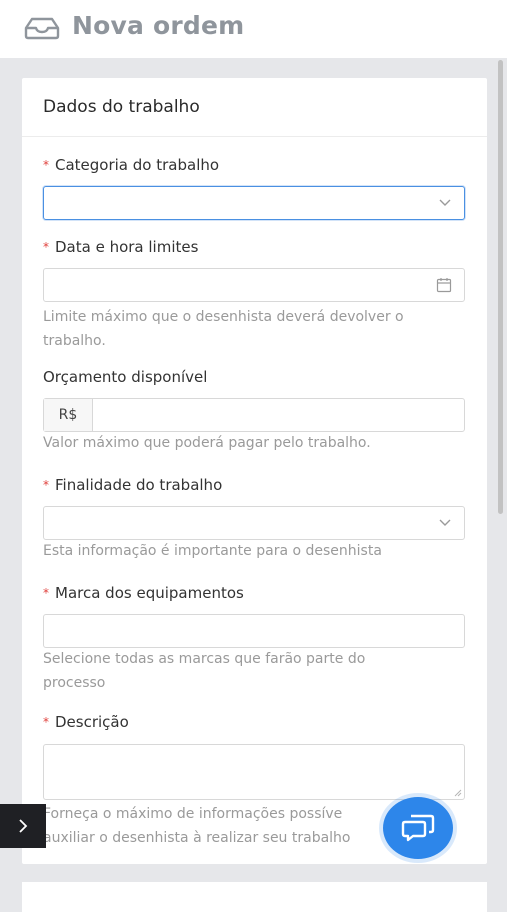 The width and height of the screenshot is (507, 912). Describe the element at coordinates (42, 28) in the screenshot. I see `inbox-tray-icon` at that location.